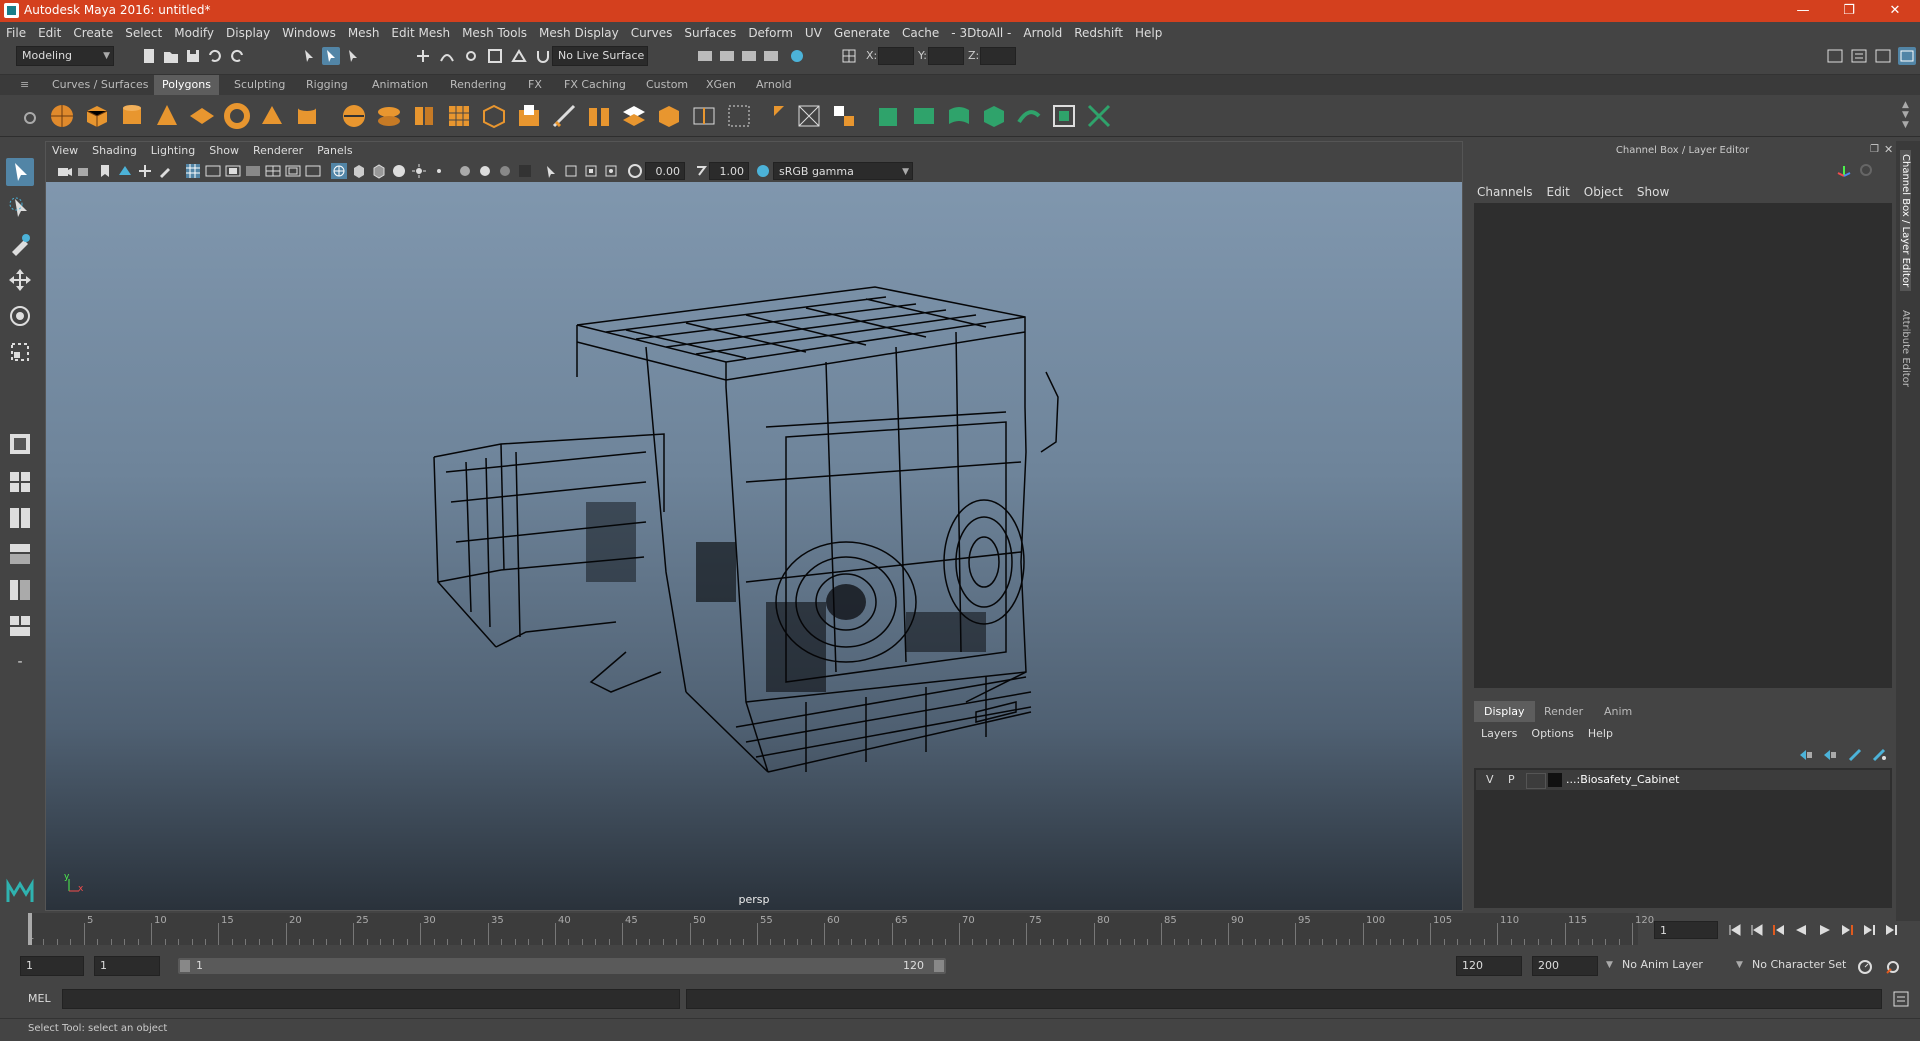 Image resolution: width=1920 pixels, height=1041 pixels. What do you see at coordinates (844, 116) in the screenshot?
I see `quadrangulate-icon` at bounding box center [844, 116].